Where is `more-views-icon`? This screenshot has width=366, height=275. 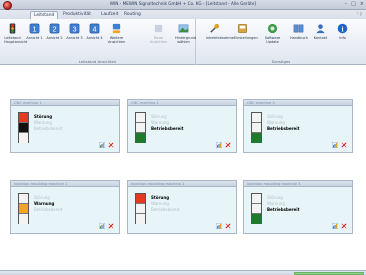
more-views-icon is located at coordinates (116, 28).